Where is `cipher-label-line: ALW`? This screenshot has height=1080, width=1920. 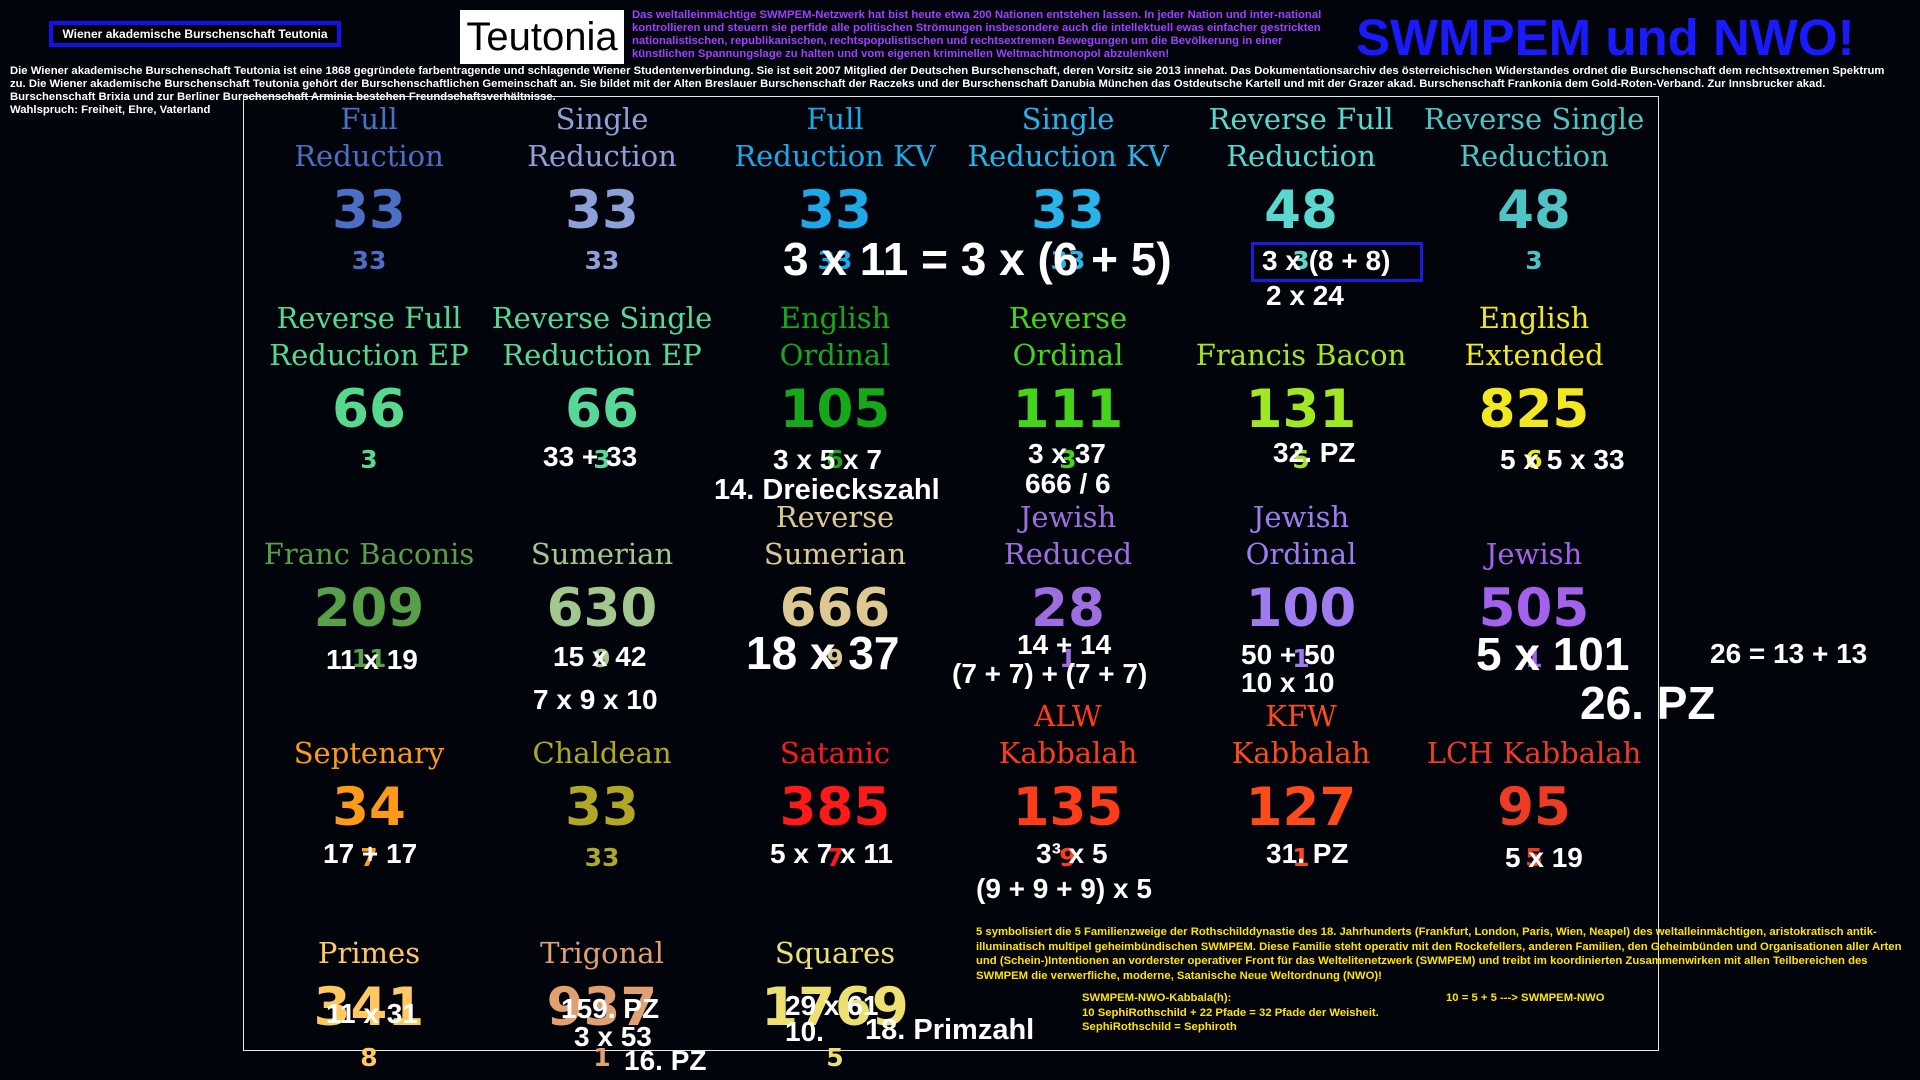 cipher-label-line: ALW is located at coordinates (1068, 716).